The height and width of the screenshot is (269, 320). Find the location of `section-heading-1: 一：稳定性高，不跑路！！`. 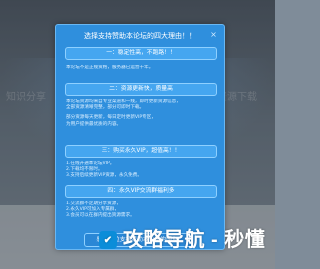

section-heading-1: 一：稳定性高，不跑路！！ is located at coordinates (141, 53).